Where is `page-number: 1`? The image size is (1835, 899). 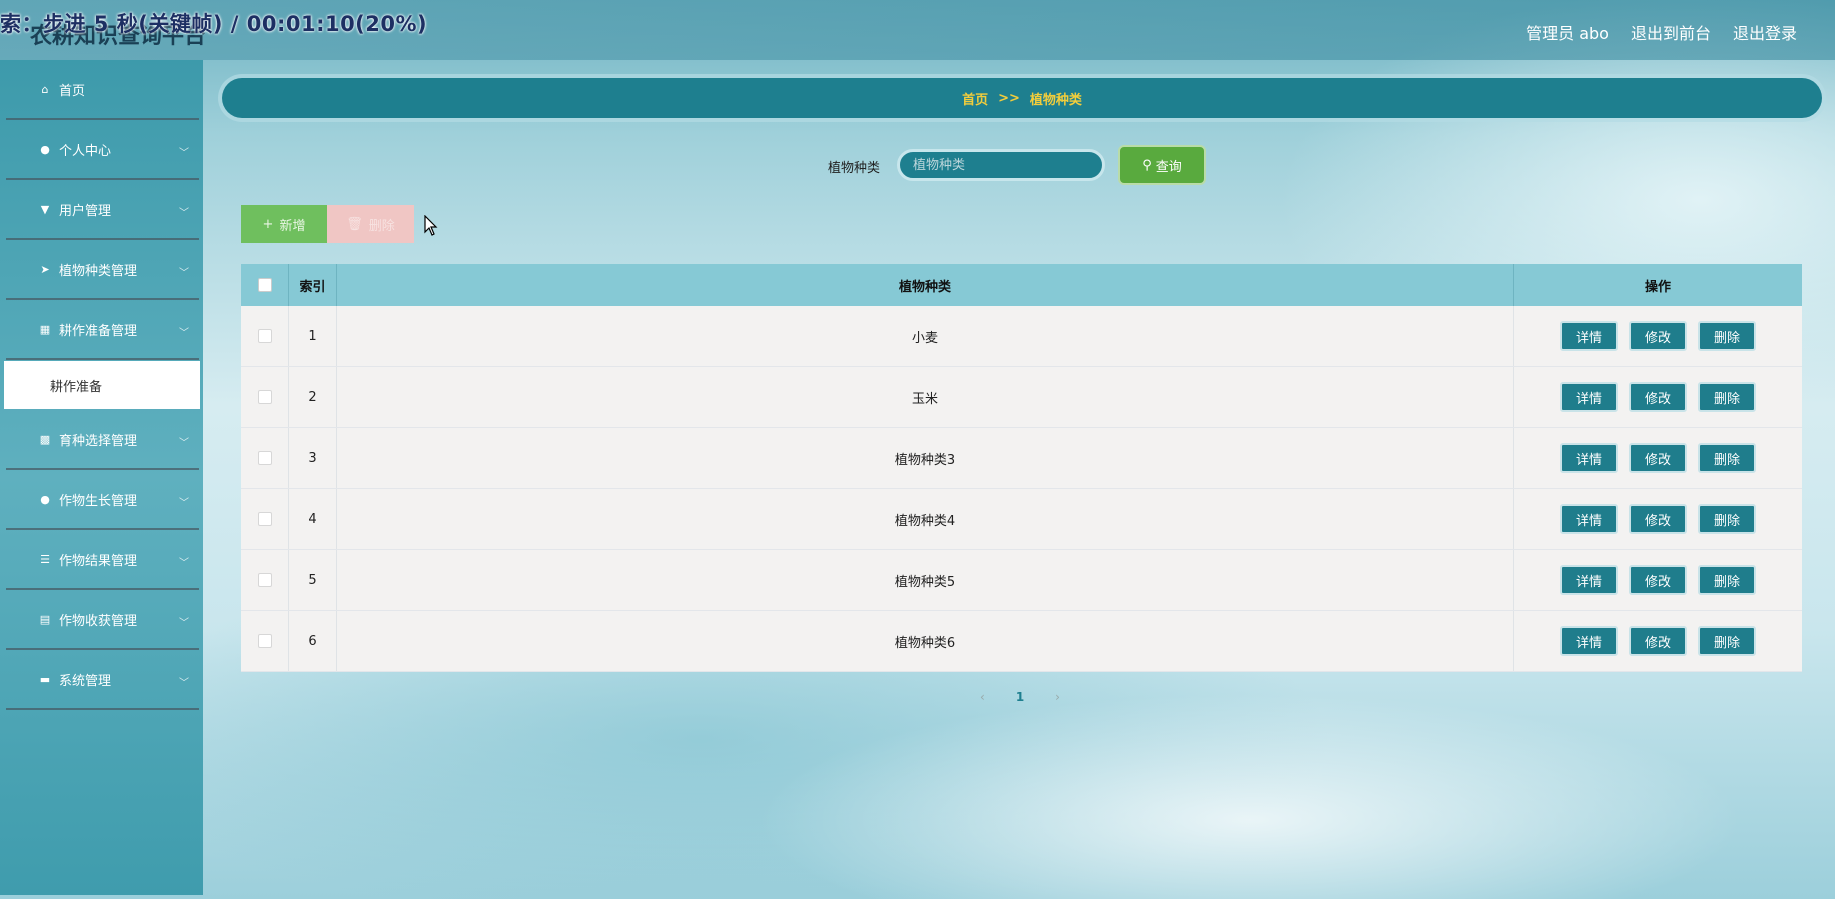 page-number: 1 is located at coordinates (1020, 697).